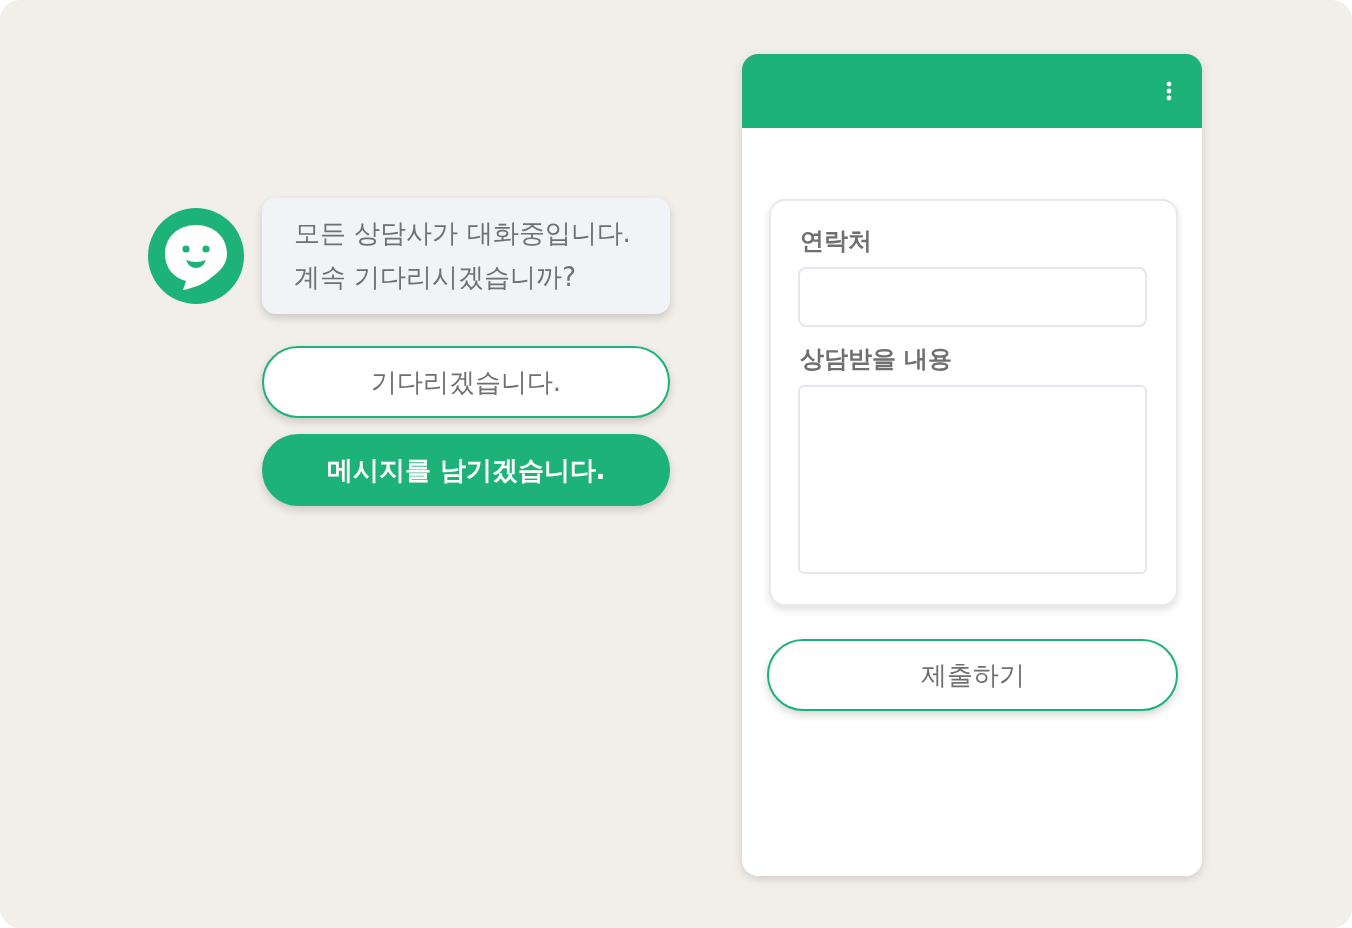 The height and width of the screenshot is (928, 1352). I want to click on message-text: 계속 기다리시겠습니까?, so click(436, 277).